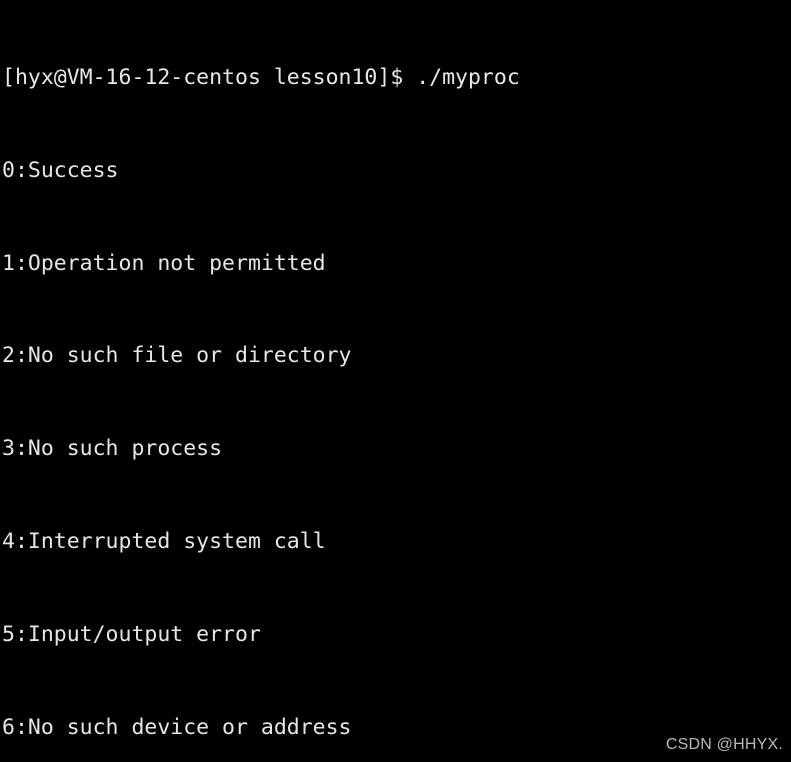  Describe the element at coordinates (60, 170) in the screenshot. I see `terminal-output-line-0: 0:Success` at that location.